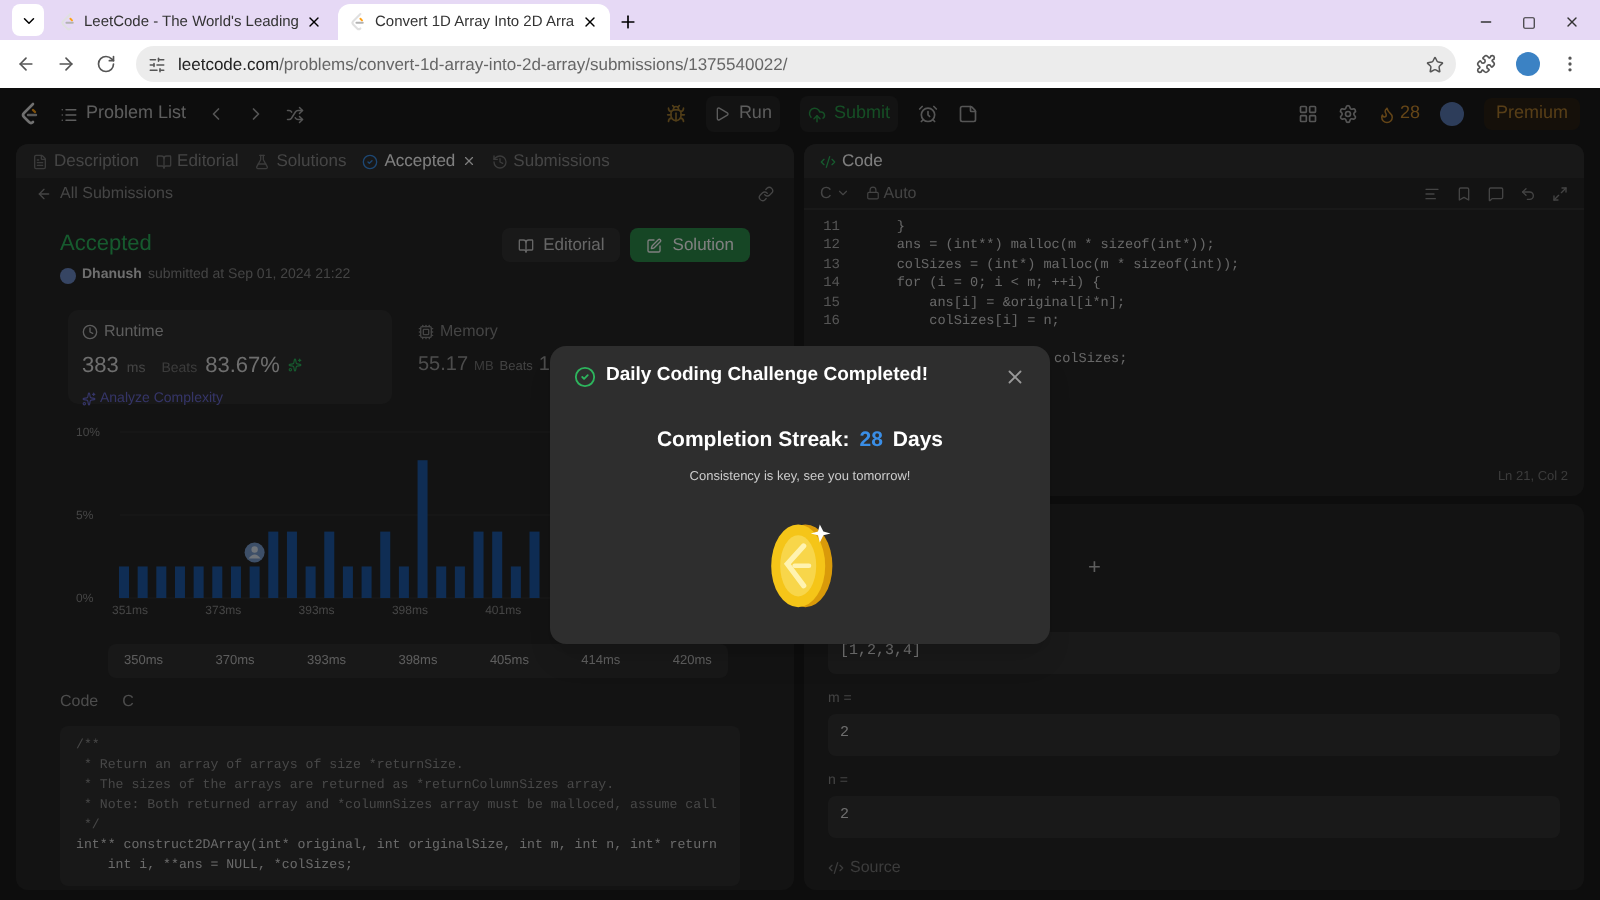 Image resolution: width=1600 pixels, height=900 pixels. What do you see at coordinates (443, 366) in the screenshot?
I see `memory-value: 55.17` at bounding box center [443, 366].